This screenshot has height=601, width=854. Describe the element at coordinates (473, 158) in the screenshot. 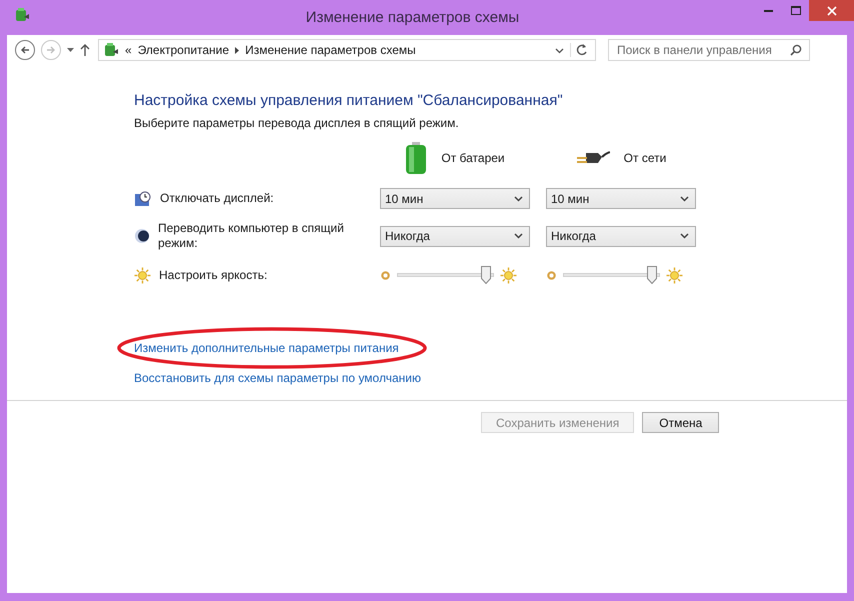

I see `column-heading: От батареи` at that location.